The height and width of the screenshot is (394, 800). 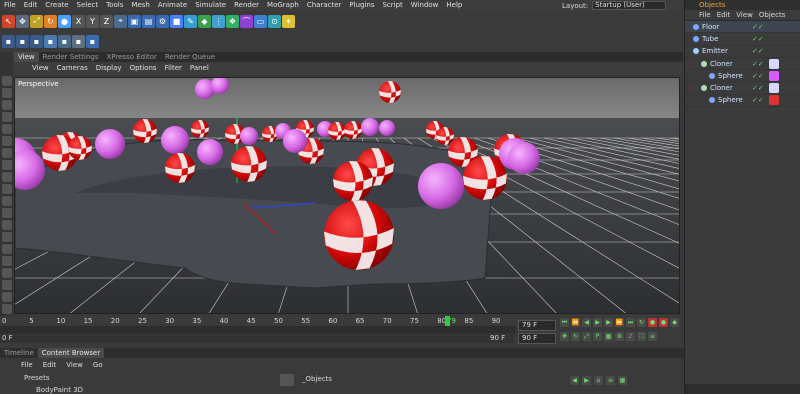 What do you see at coordinates (143, 68) in the screenshot?
I see `viewport-menu-options: Options` at bounding box center [143, 68].